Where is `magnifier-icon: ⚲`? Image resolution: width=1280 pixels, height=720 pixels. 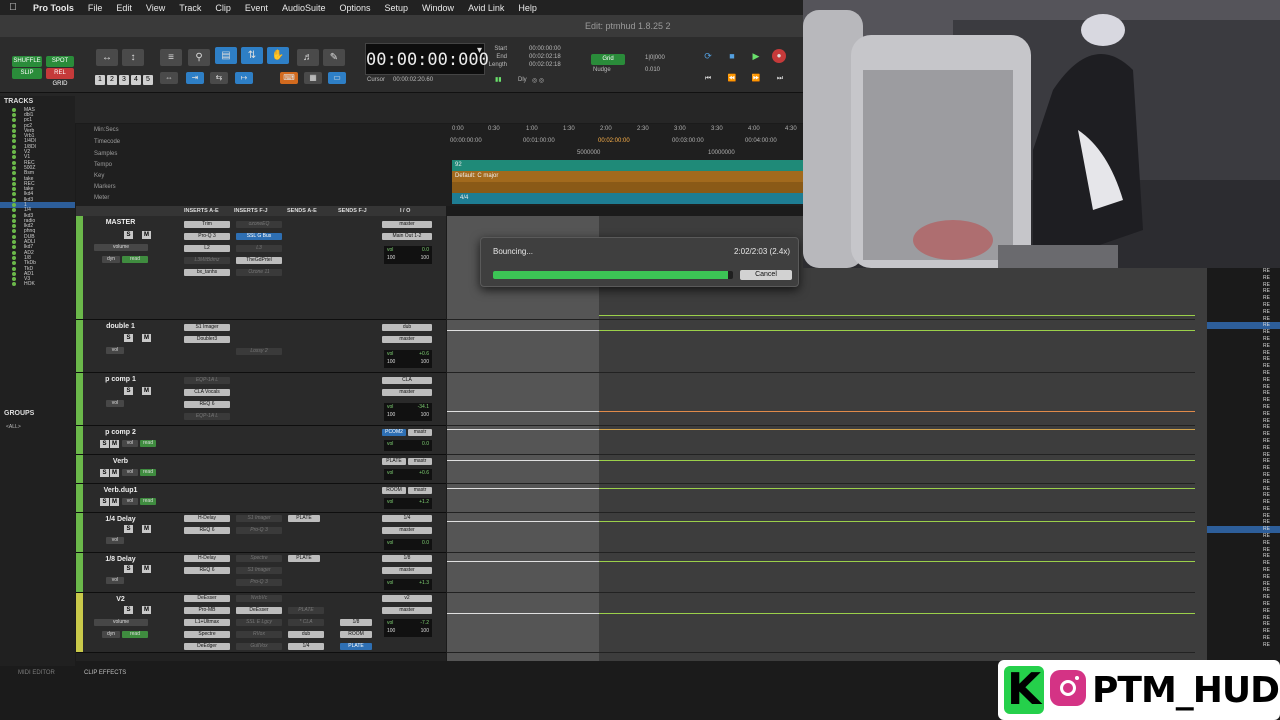 magnifier-icon: ⚲ is located at coordinates (199, 57).